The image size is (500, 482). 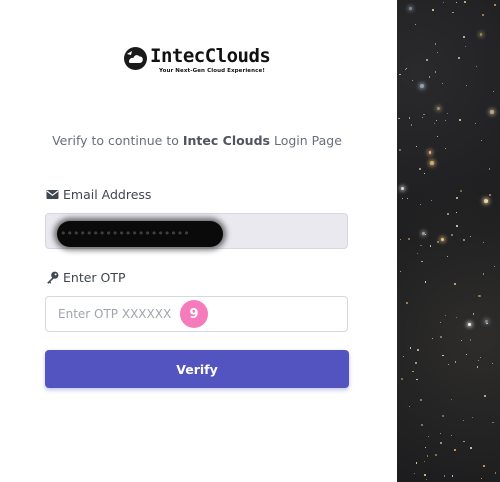 What do you see at coordinates (305, 140) in the screenshot?
I see `intro-suffix: Login Page` at bounding box center [305, 140].